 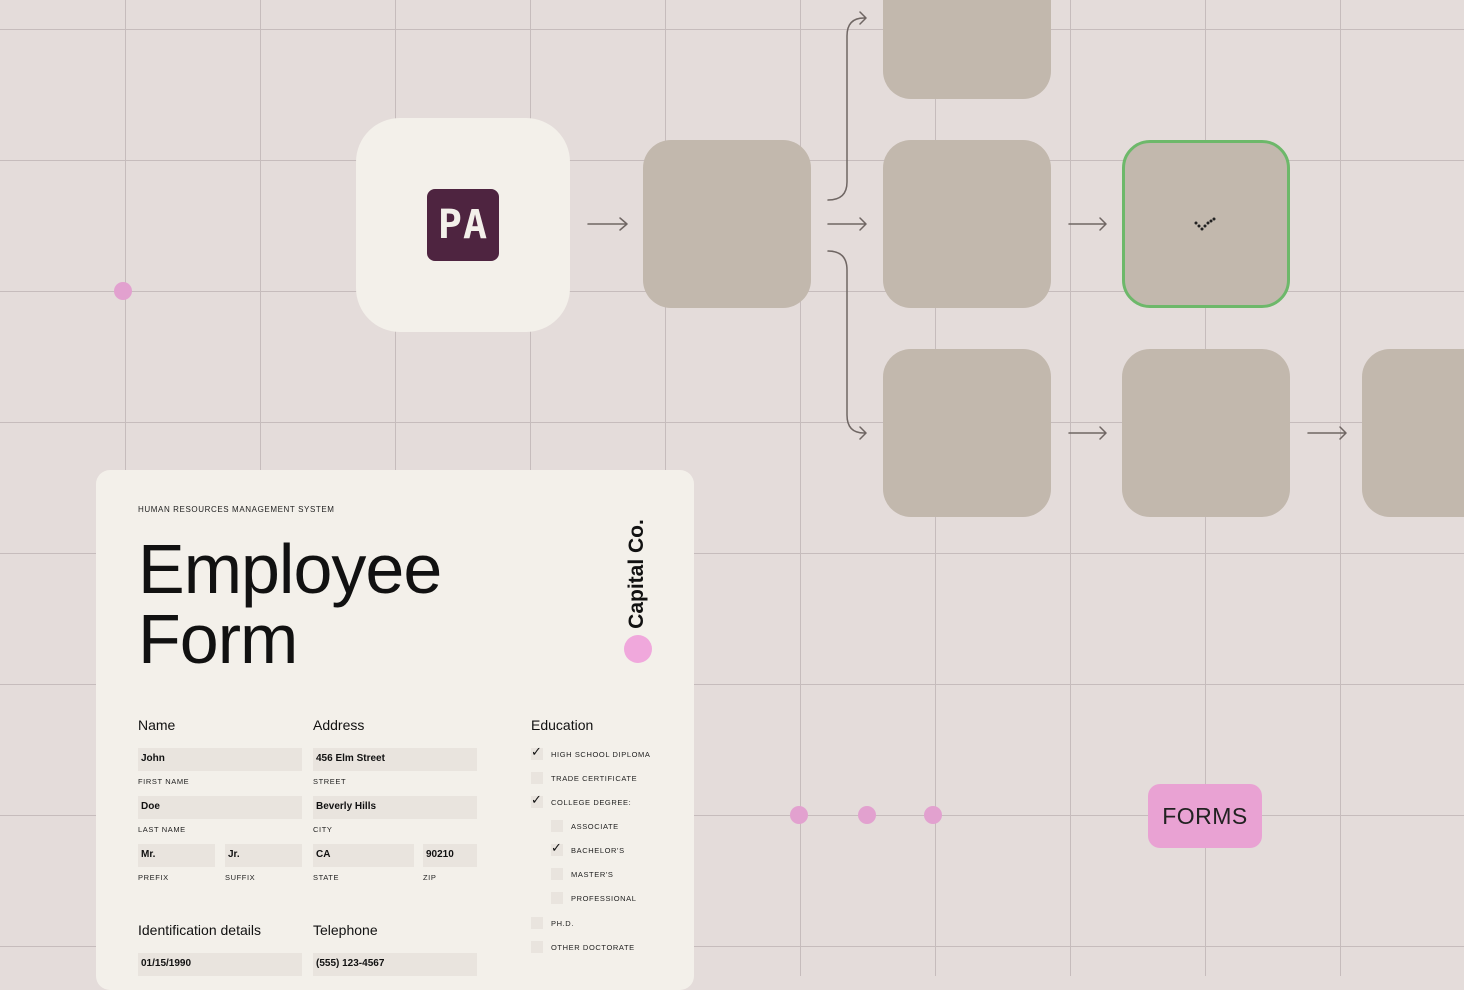 What do you see at coordinates (395, 759) in the screenshot?
I see `street-field: 456 Elm Street` at bounding box center [395, 759].